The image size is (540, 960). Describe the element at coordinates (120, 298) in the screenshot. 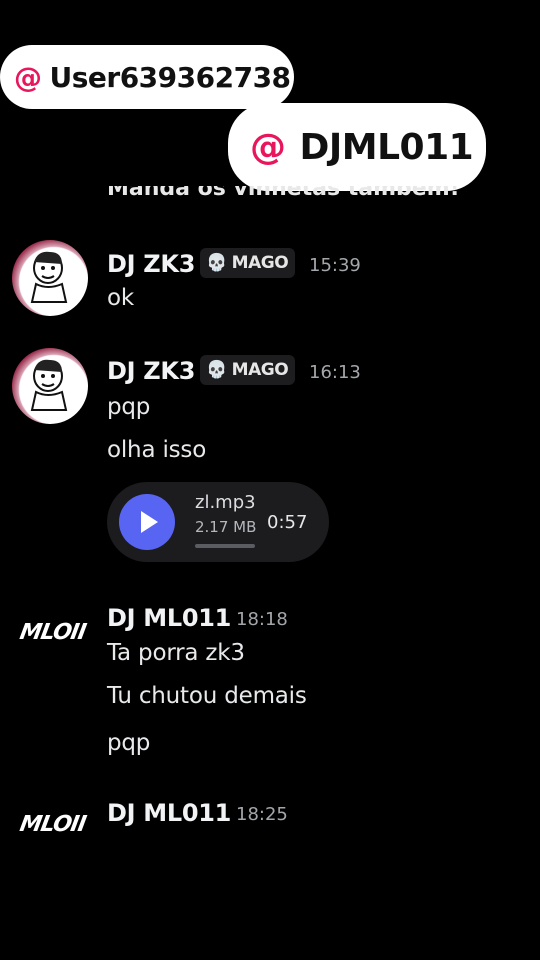

I see `message-text: ok` at that location.